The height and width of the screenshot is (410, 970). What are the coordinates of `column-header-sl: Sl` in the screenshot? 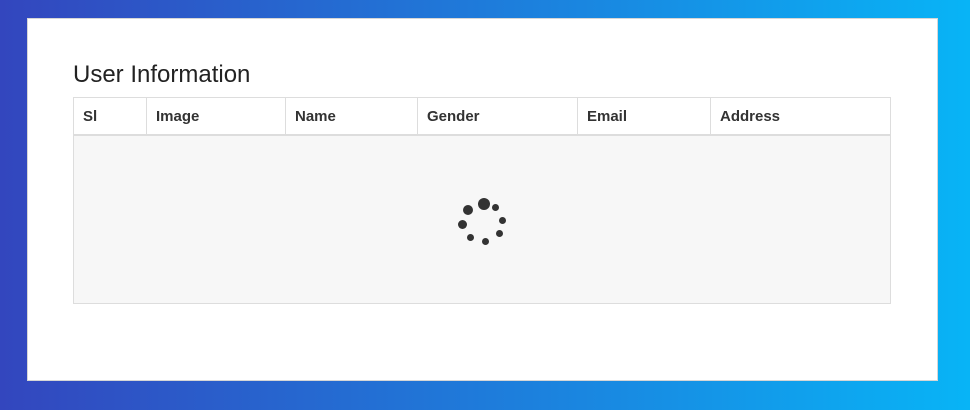 It's located at (110, 116).